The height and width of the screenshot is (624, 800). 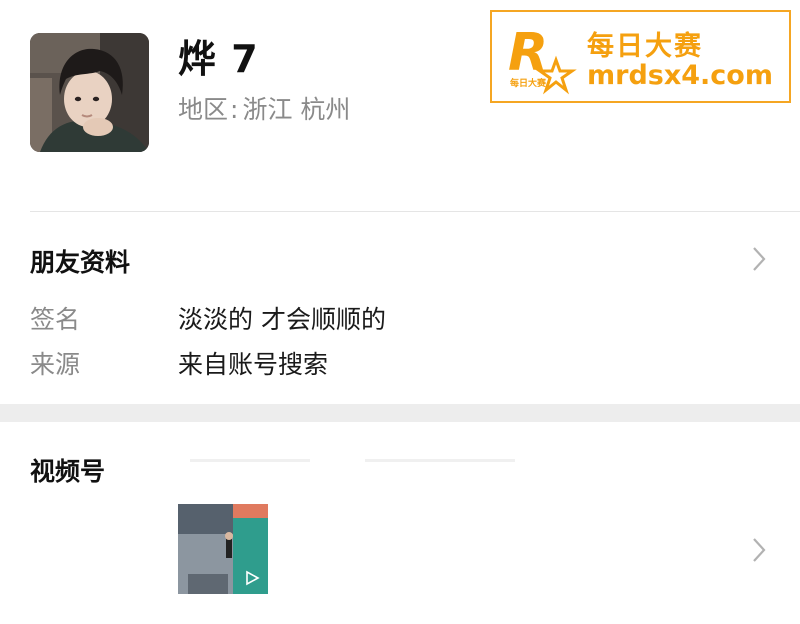 What do you see at coordinates (528, 83) in the screenshot?
I see `svg-text: 每日大赛` at bounding box center [528, 83].